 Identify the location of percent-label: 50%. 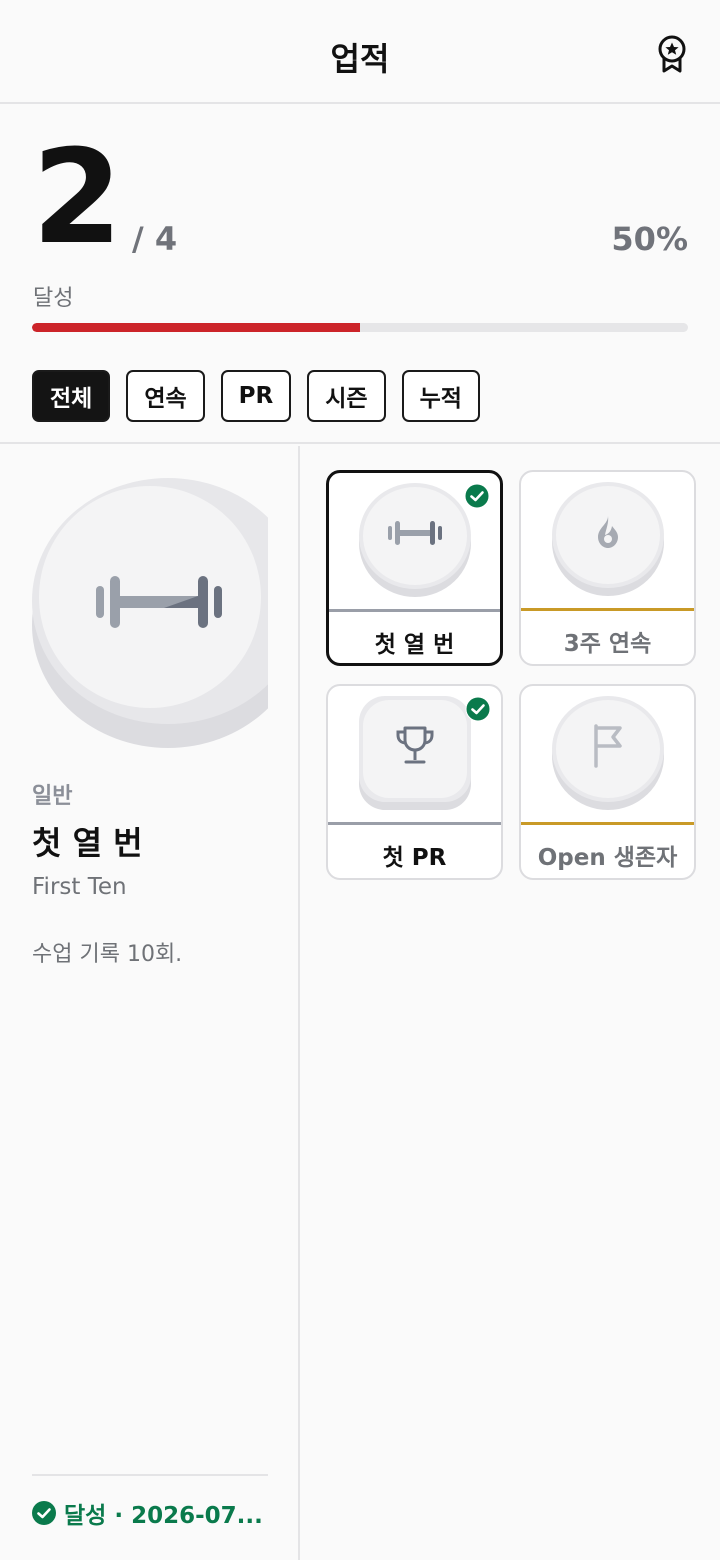
(649, 239).